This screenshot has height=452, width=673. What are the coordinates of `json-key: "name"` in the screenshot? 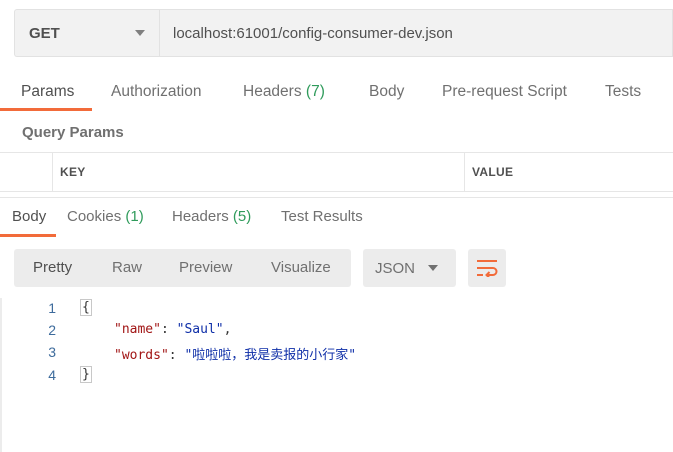 It's located at (137, 329).